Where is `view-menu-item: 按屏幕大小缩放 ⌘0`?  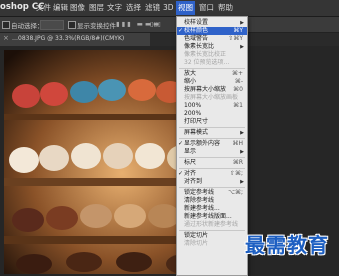
view-menu-item: 按屏幕大小缩放 ⌘0 is located at coordinates (212, 90).